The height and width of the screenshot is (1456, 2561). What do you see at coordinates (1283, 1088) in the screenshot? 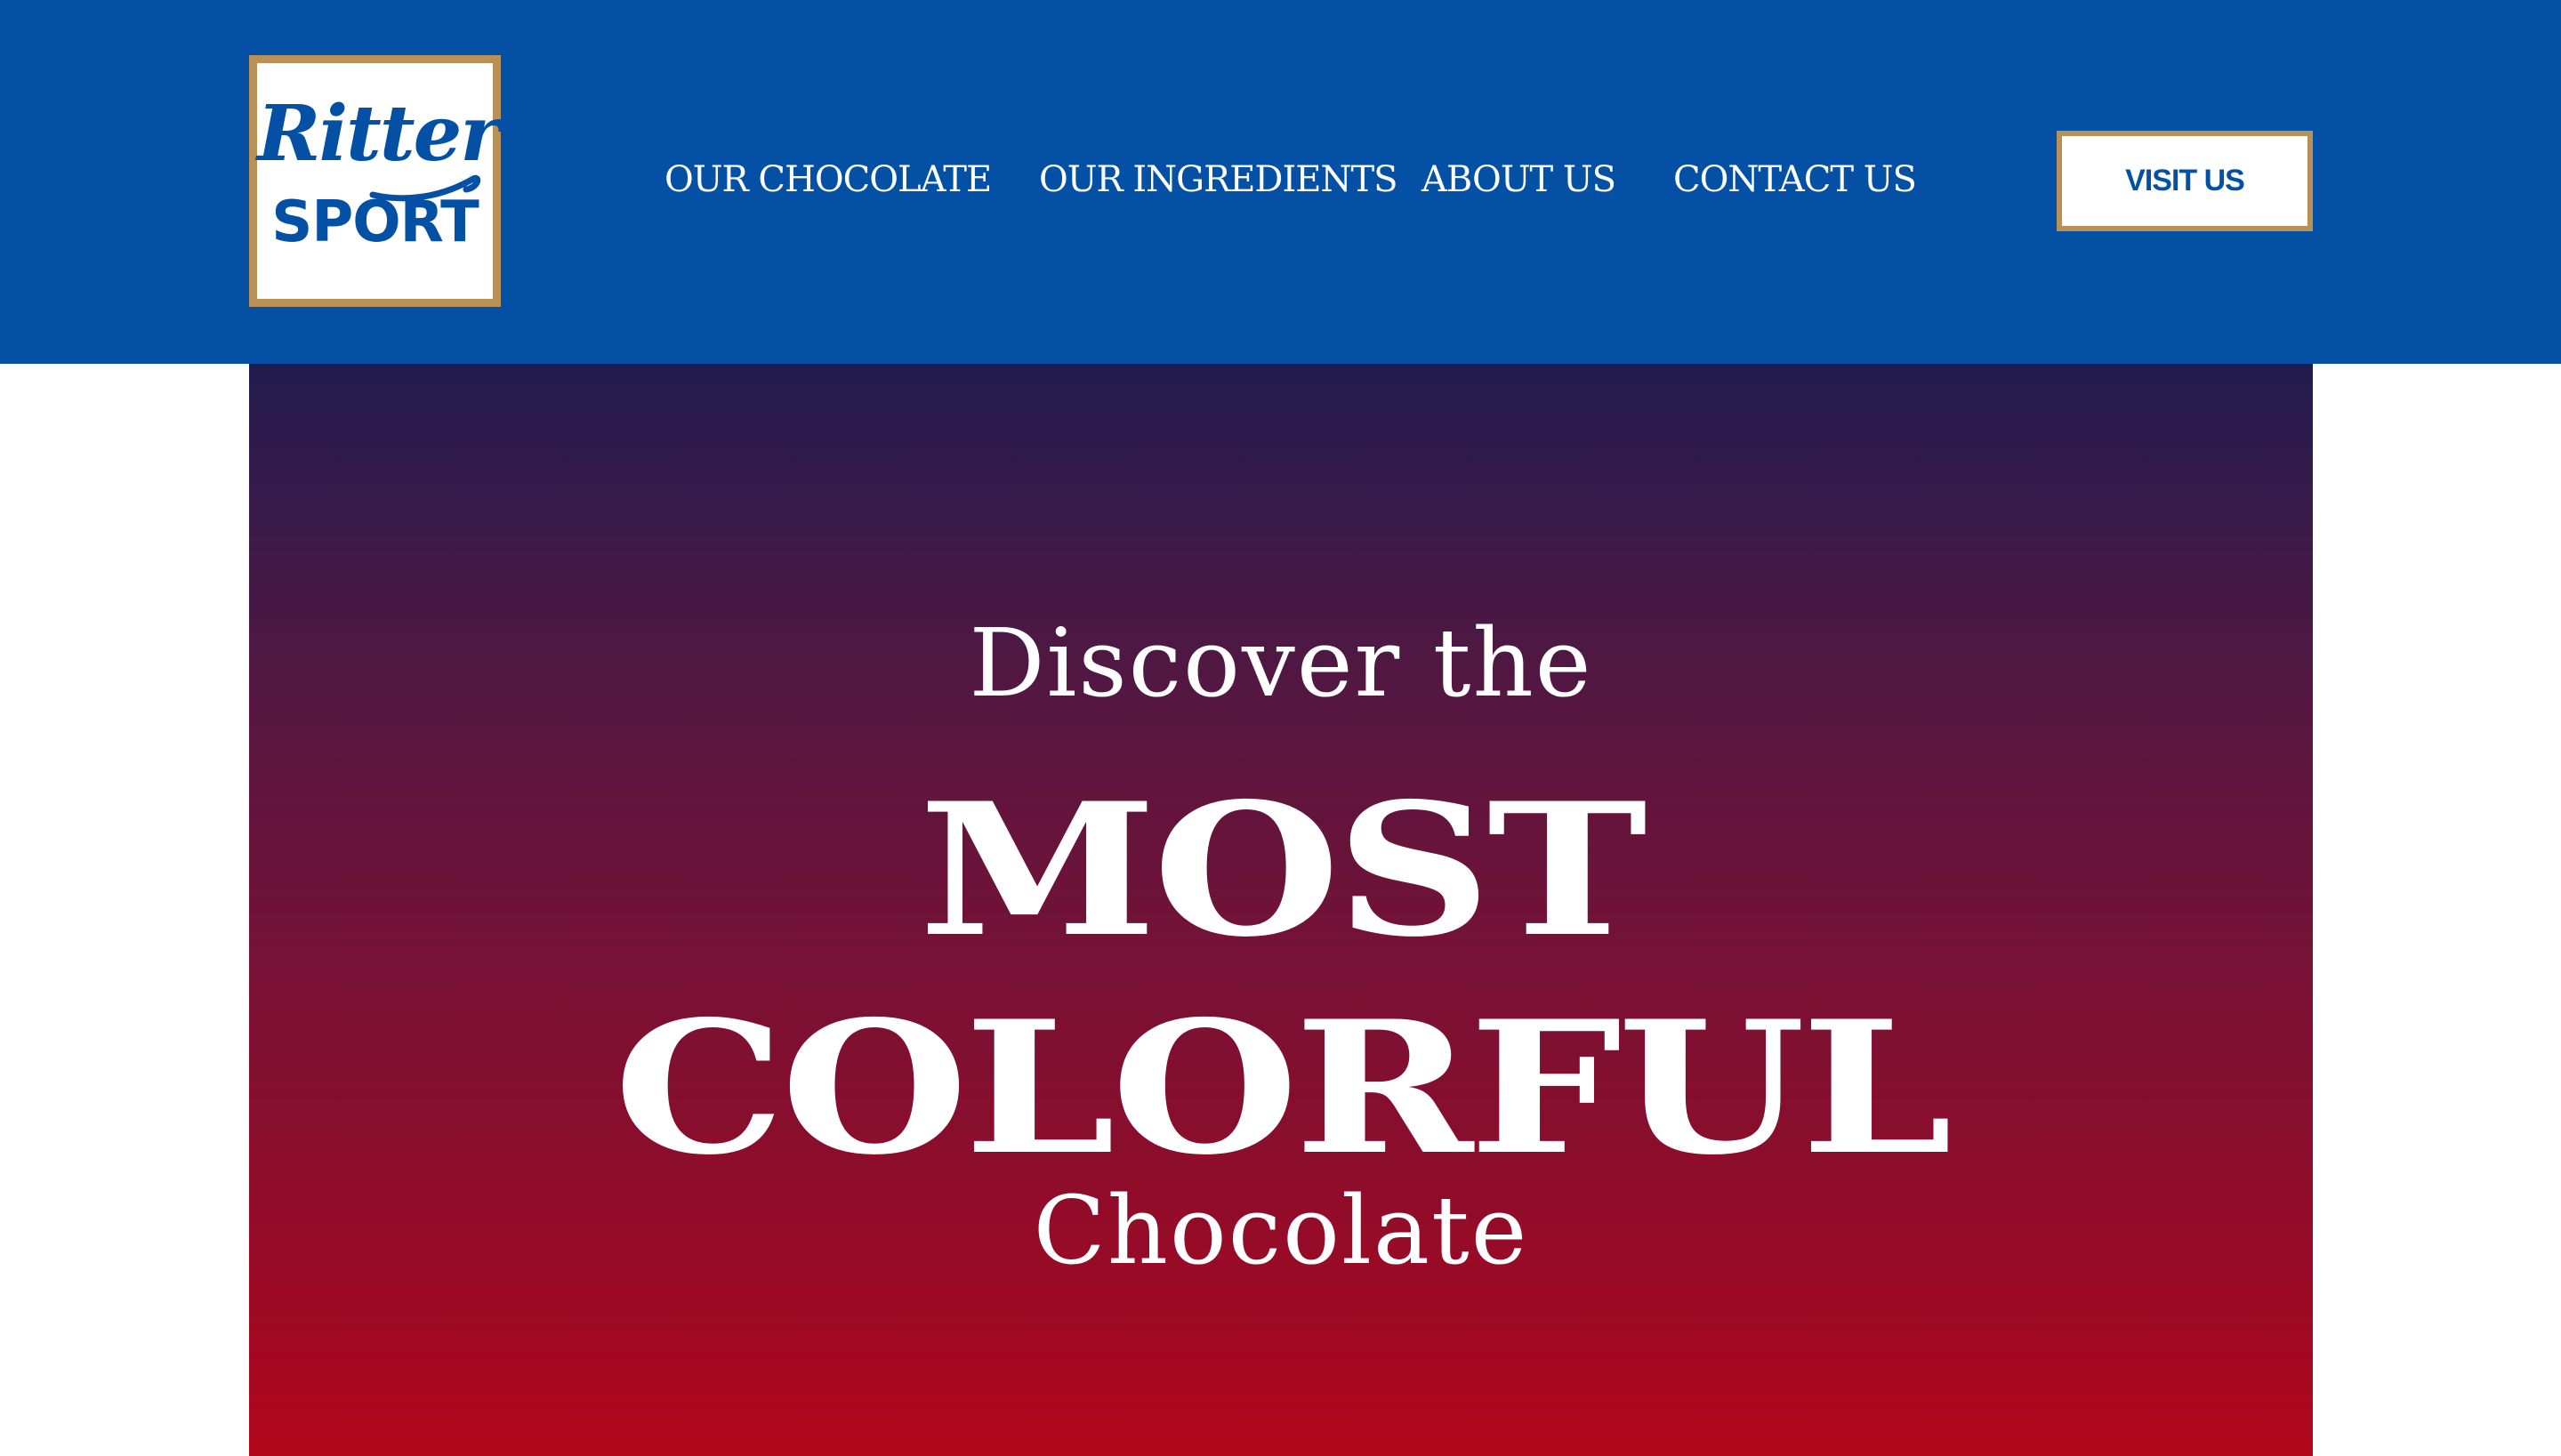
I see `hero-line-colorful: COLORFUL` at bounding box center [1283, 1088].